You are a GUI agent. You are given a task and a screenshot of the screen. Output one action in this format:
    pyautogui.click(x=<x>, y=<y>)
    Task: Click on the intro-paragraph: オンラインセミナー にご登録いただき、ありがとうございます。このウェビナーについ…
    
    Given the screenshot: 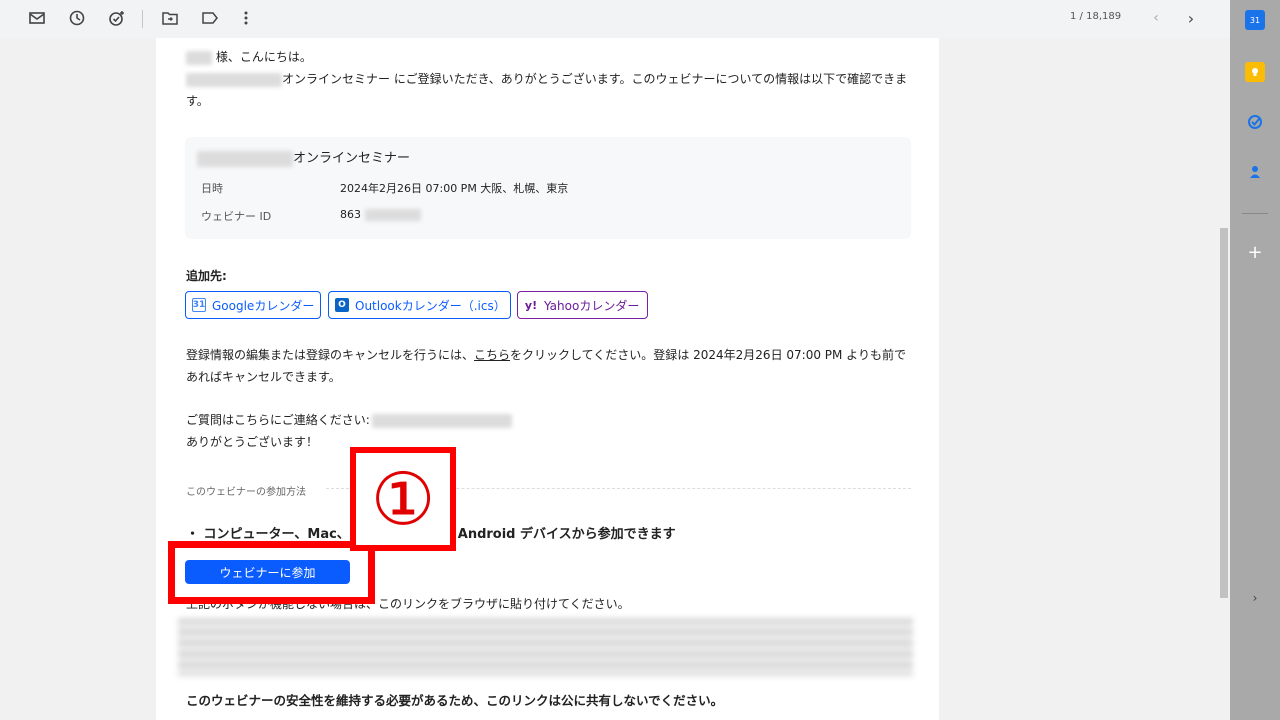 What is the action you would take?
    pyautogui.click(x=550, y=90)
    